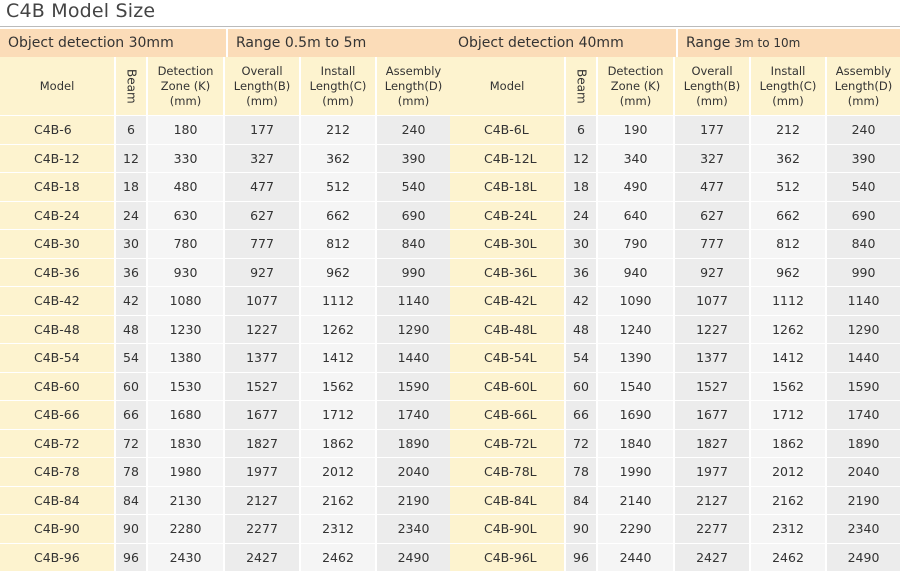 The height and width of the screenshot is (579, 900). Describe the element at coordinates (634, 271) in the screenshot. I see `value-cell: 940` at that location.